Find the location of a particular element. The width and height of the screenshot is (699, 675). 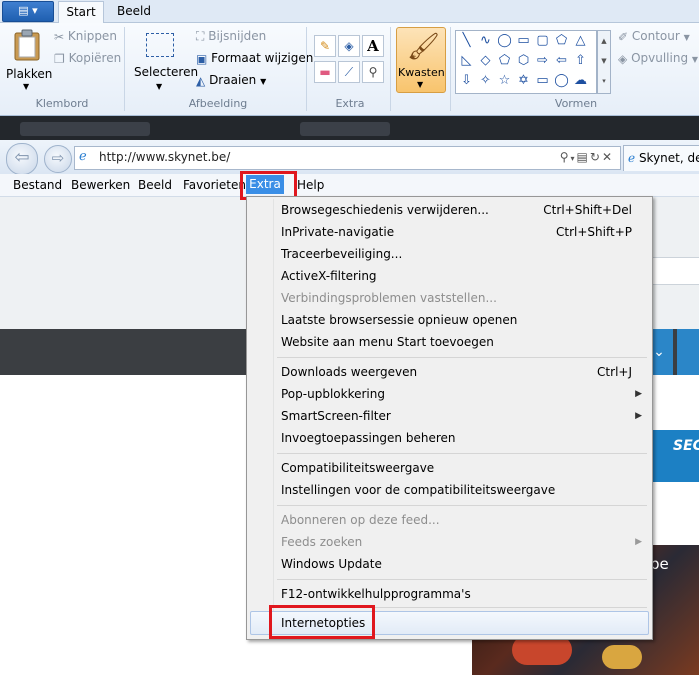

rotate-button: ◭ Draaien ▼ is located at coordinates (231, 80).